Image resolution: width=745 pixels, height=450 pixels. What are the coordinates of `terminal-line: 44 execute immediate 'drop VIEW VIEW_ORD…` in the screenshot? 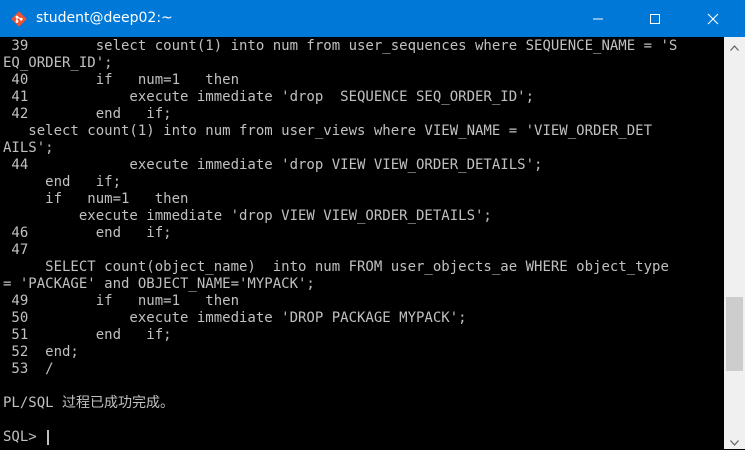 It's located at (273, 165).